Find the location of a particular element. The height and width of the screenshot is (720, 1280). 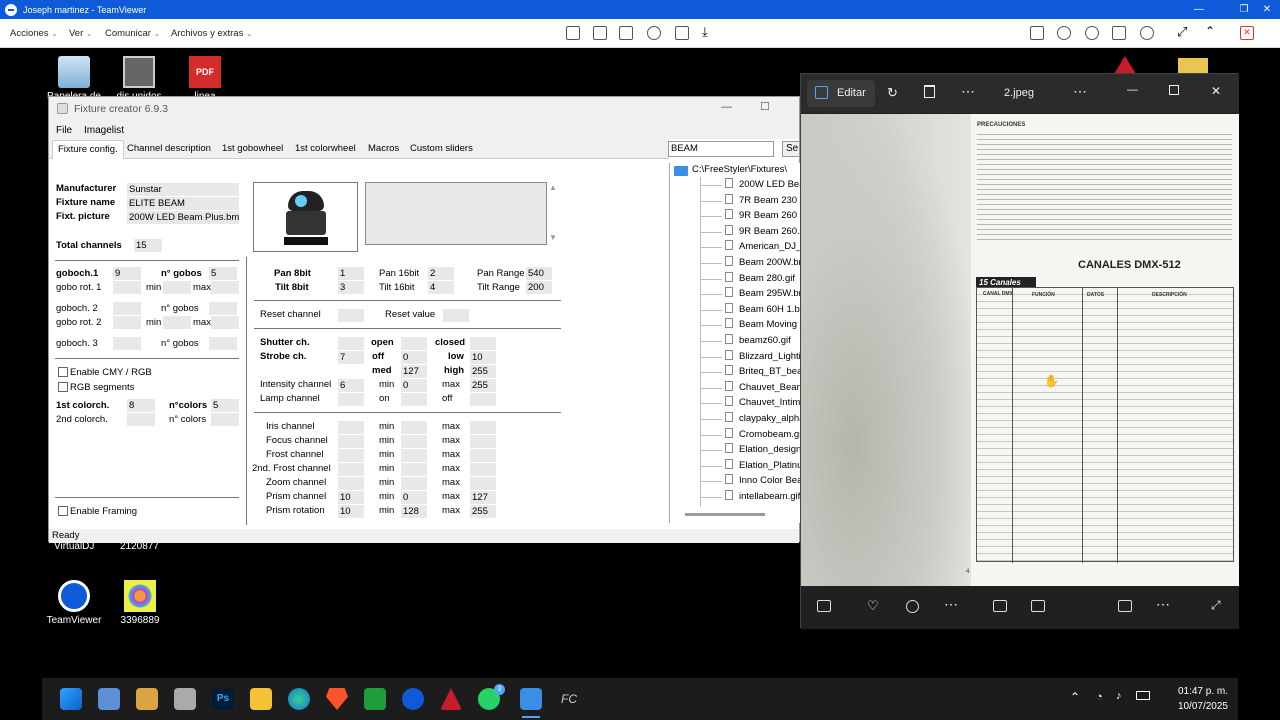

menu-comunicar: Comunicar ⌄ is located at coordinates (132, 33).